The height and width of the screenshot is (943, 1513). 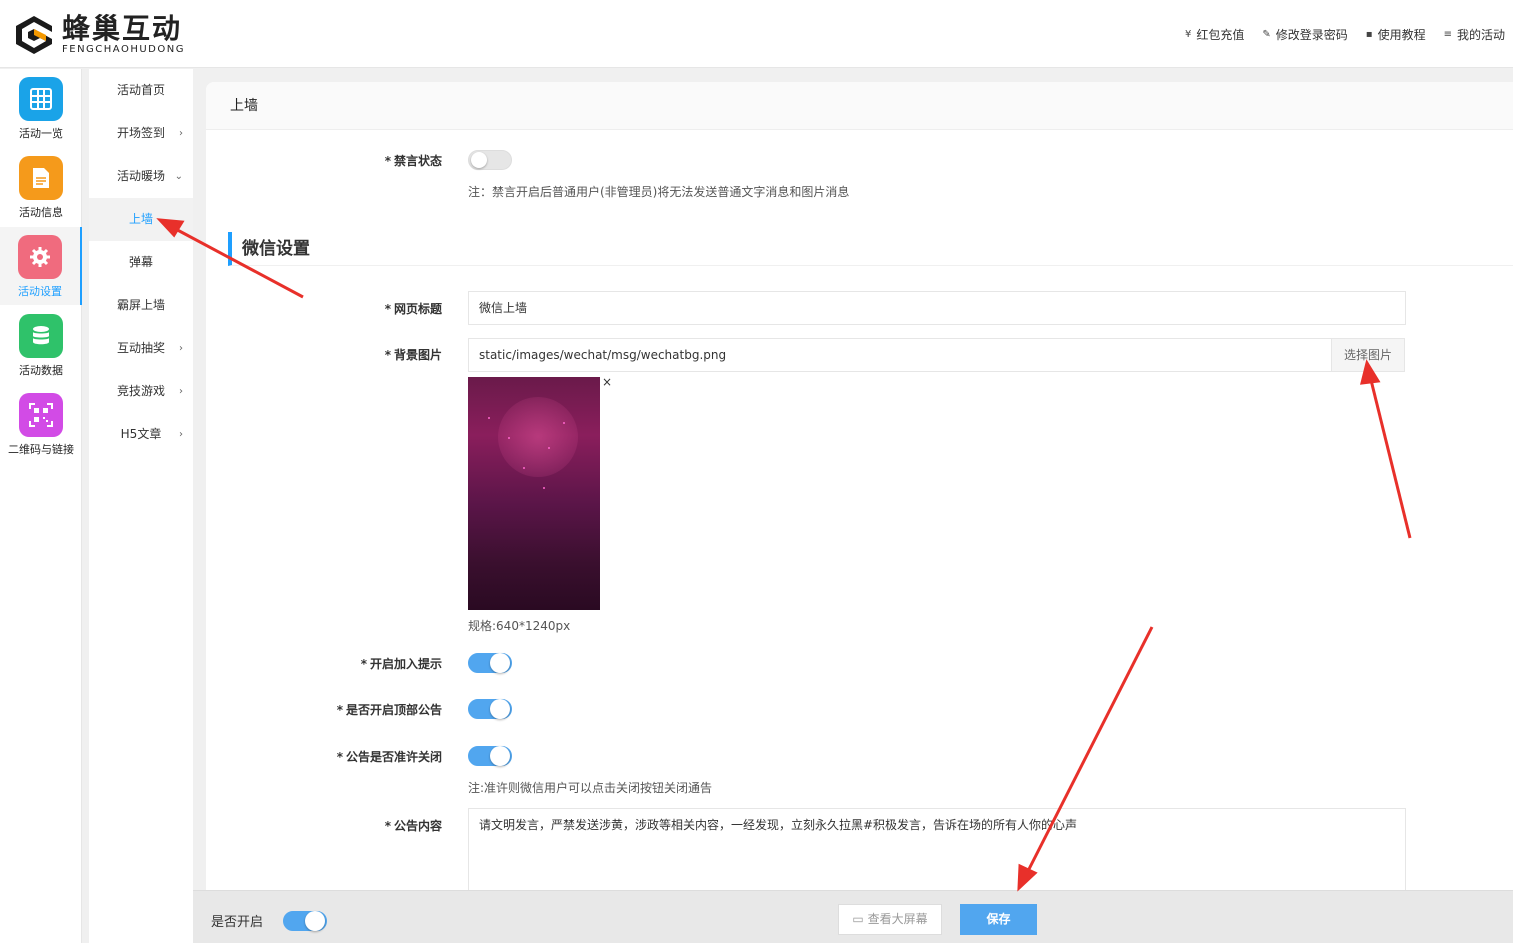 I want to click on enable-label: 是否开启, so click(x=237, y=922).